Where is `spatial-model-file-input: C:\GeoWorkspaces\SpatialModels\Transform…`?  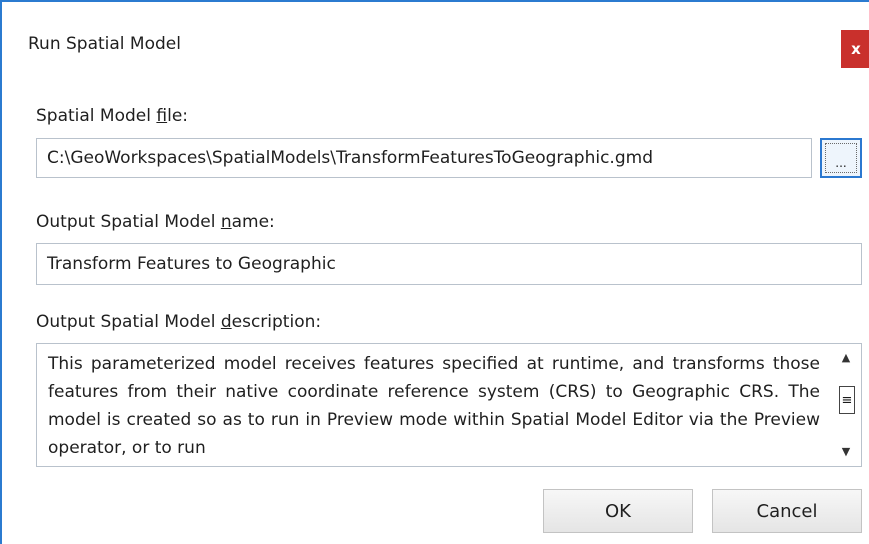
spatial-model-file-input: C:\GeoWorkspaces\SpatialModels\Transform… is located at coordinates (424, 158).